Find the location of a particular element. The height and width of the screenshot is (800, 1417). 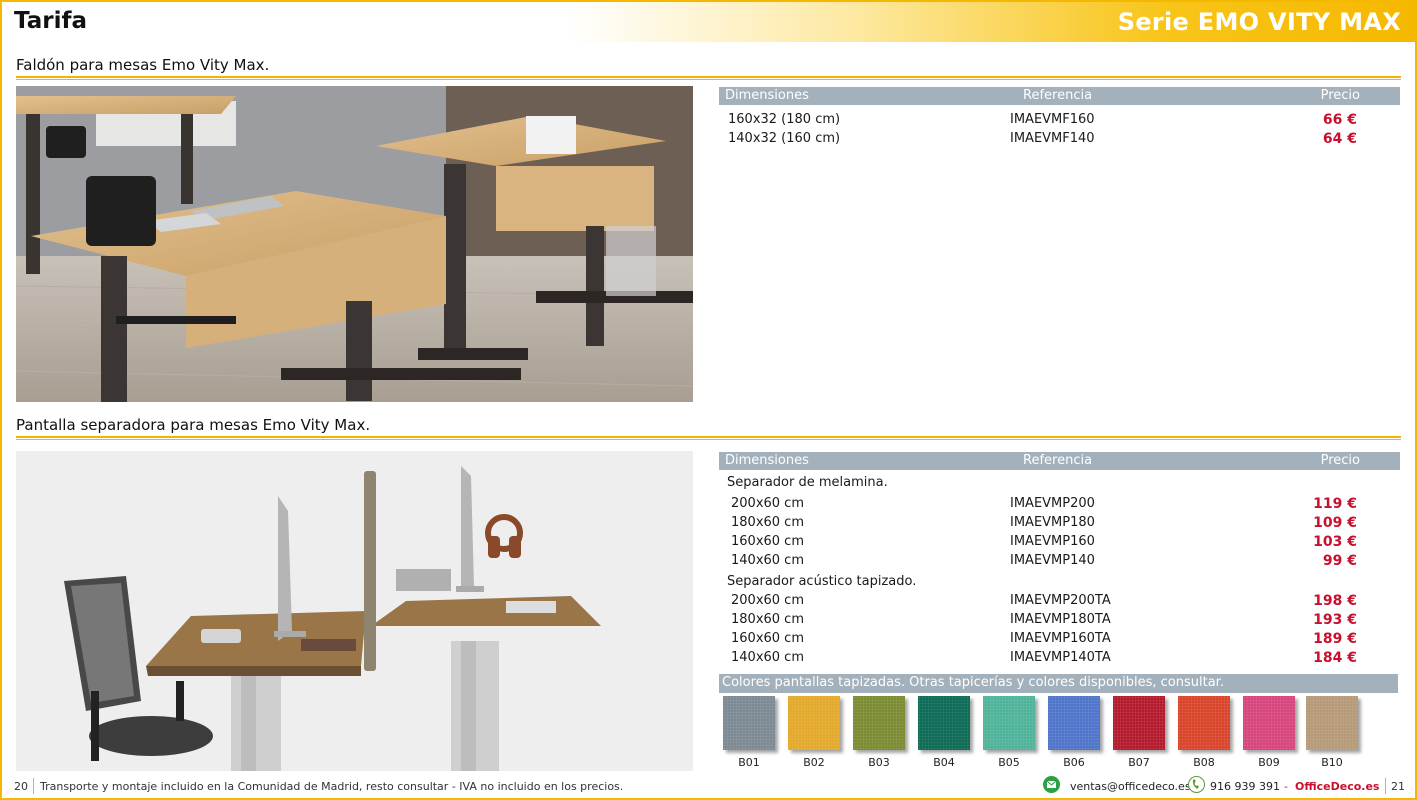

table-row: 200x60 cm IMAEVMP200TA 198 € is located at coordinates (1059, 602).